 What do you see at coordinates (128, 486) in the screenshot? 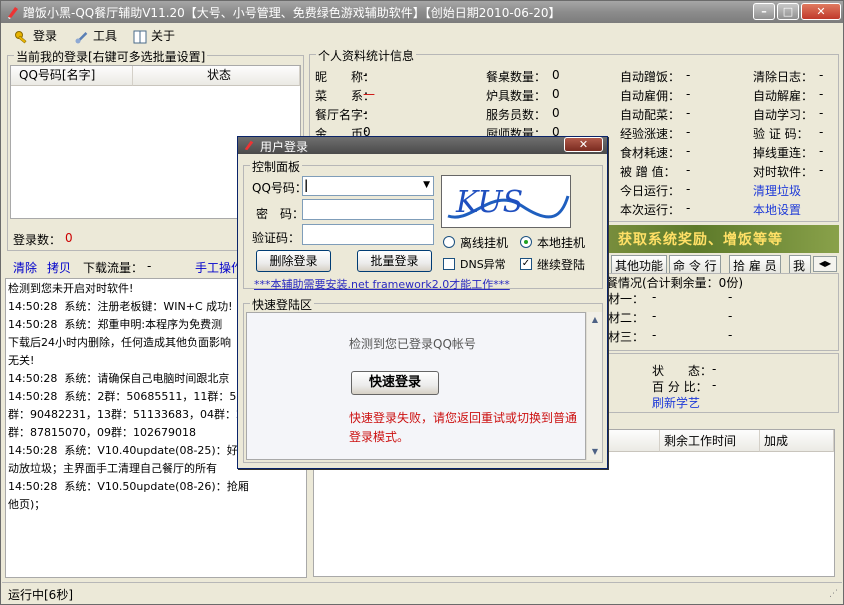
I see `log-line: 14:50:28 系统：V10.50update(08-26)：抢厢` at bounding box center [128, 486].